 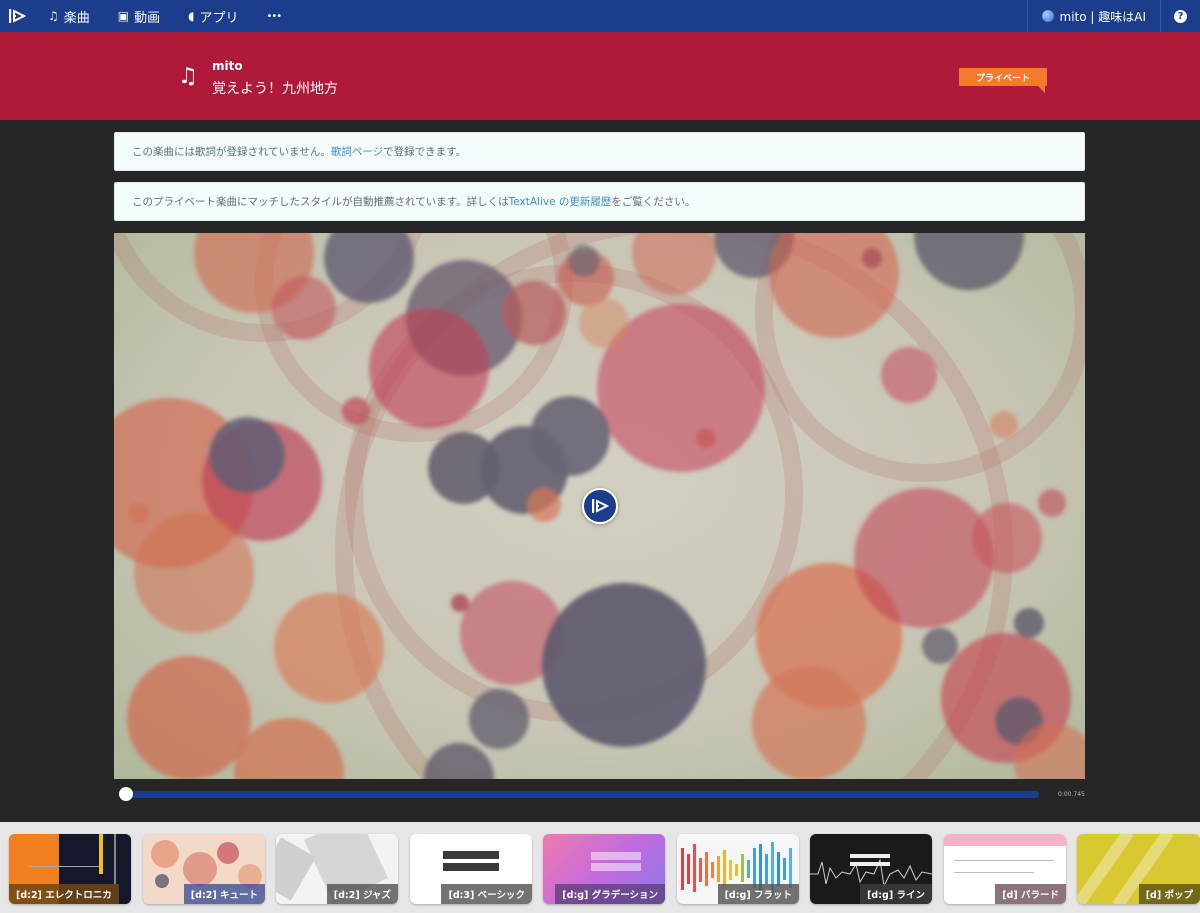 What do you see at coordinates (560, 201) in the screenshot?
I see `changelog-link: TextAlive の更新履歴` at bounding box center [560, 201].